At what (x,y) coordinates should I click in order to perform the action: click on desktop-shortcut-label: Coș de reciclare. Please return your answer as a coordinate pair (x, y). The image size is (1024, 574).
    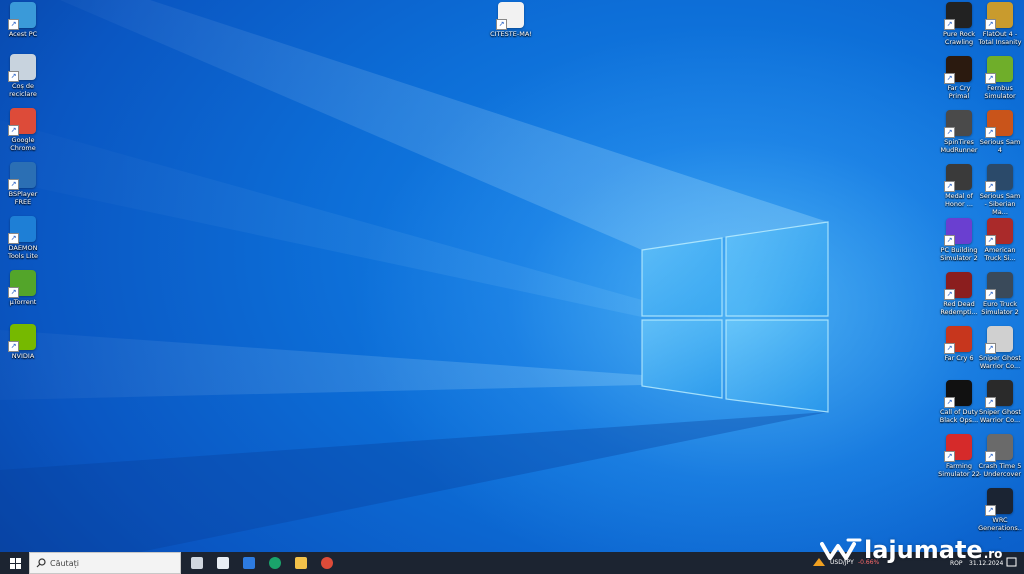
    Looking at the image, I should click on (23, 90).